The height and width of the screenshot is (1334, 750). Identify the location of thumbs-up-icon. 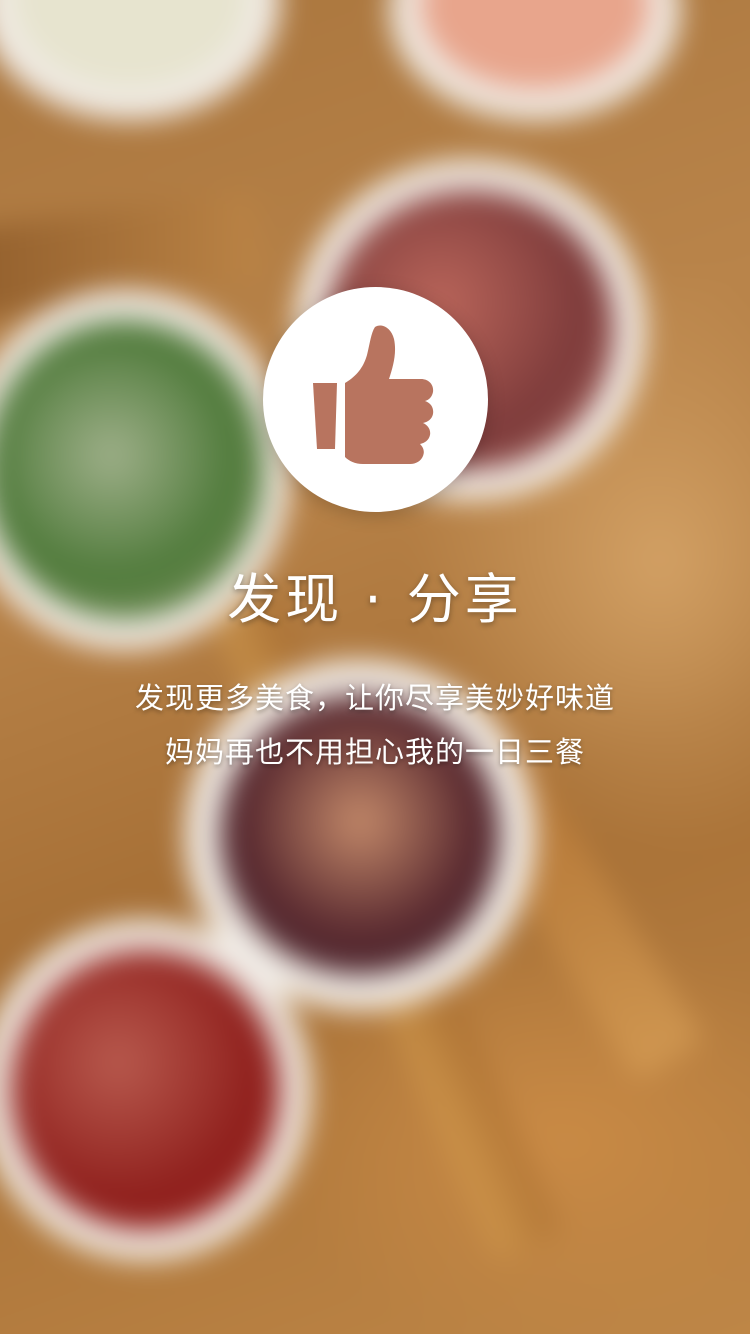
(373, 394).